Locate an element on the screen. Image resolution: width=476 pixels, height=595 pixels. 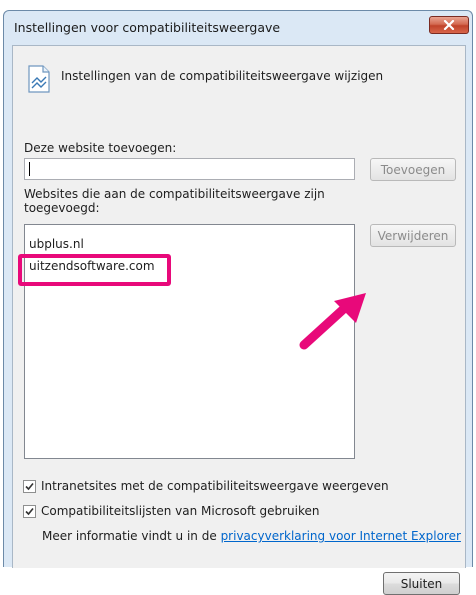
checkbox-intranet is located at coordinates (29, 486).